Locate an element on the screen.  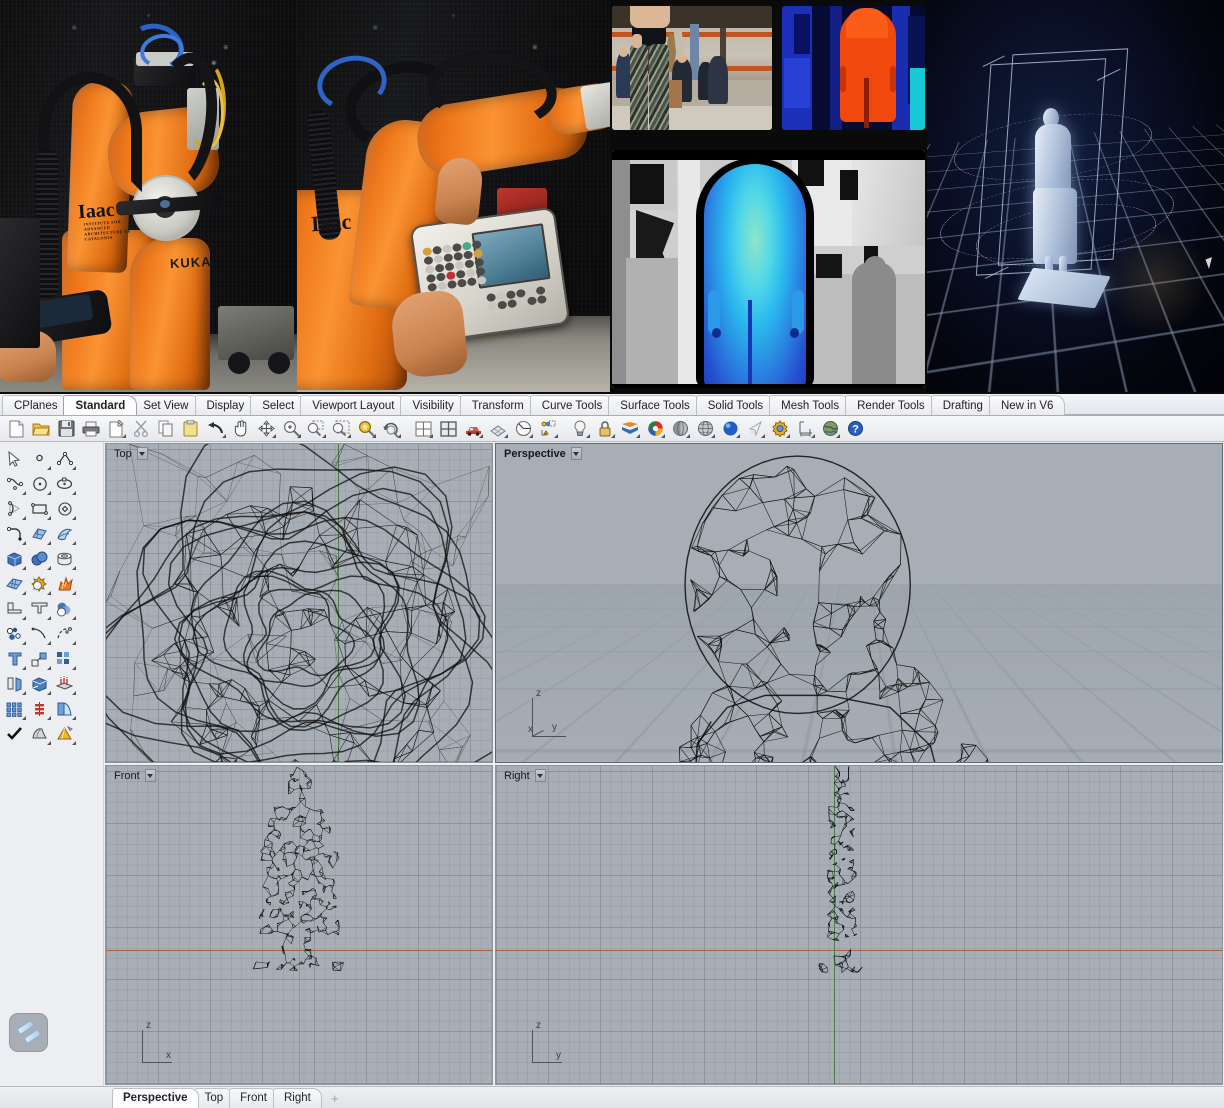
blend-curve-icon is located at coordinates (64, 633).